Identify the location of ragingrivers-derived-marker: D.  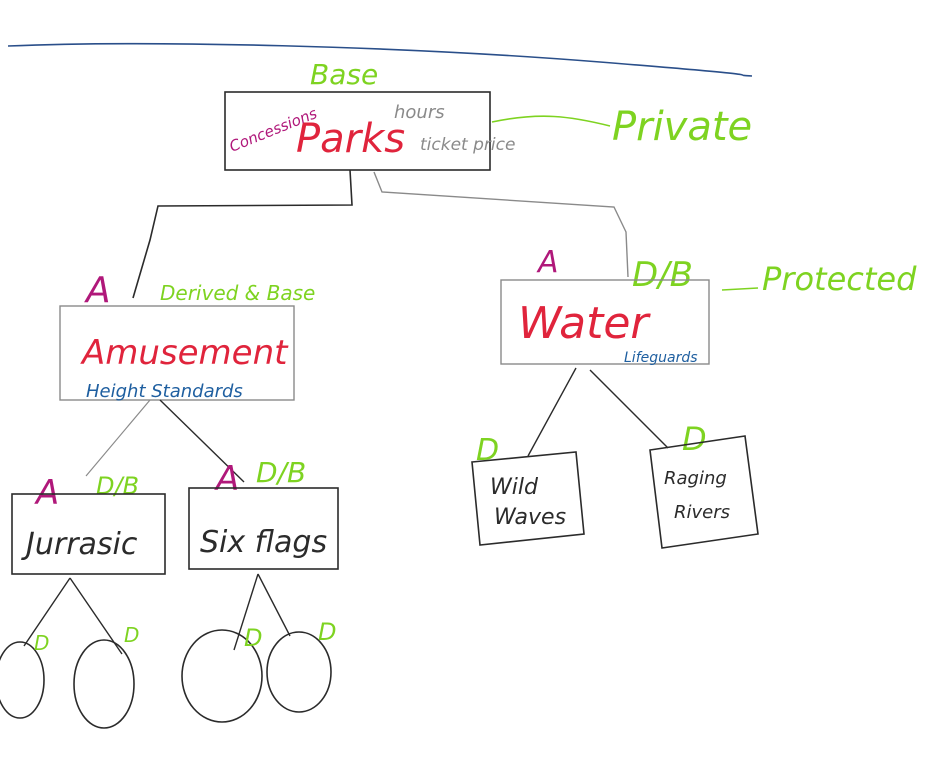
(694, 439).